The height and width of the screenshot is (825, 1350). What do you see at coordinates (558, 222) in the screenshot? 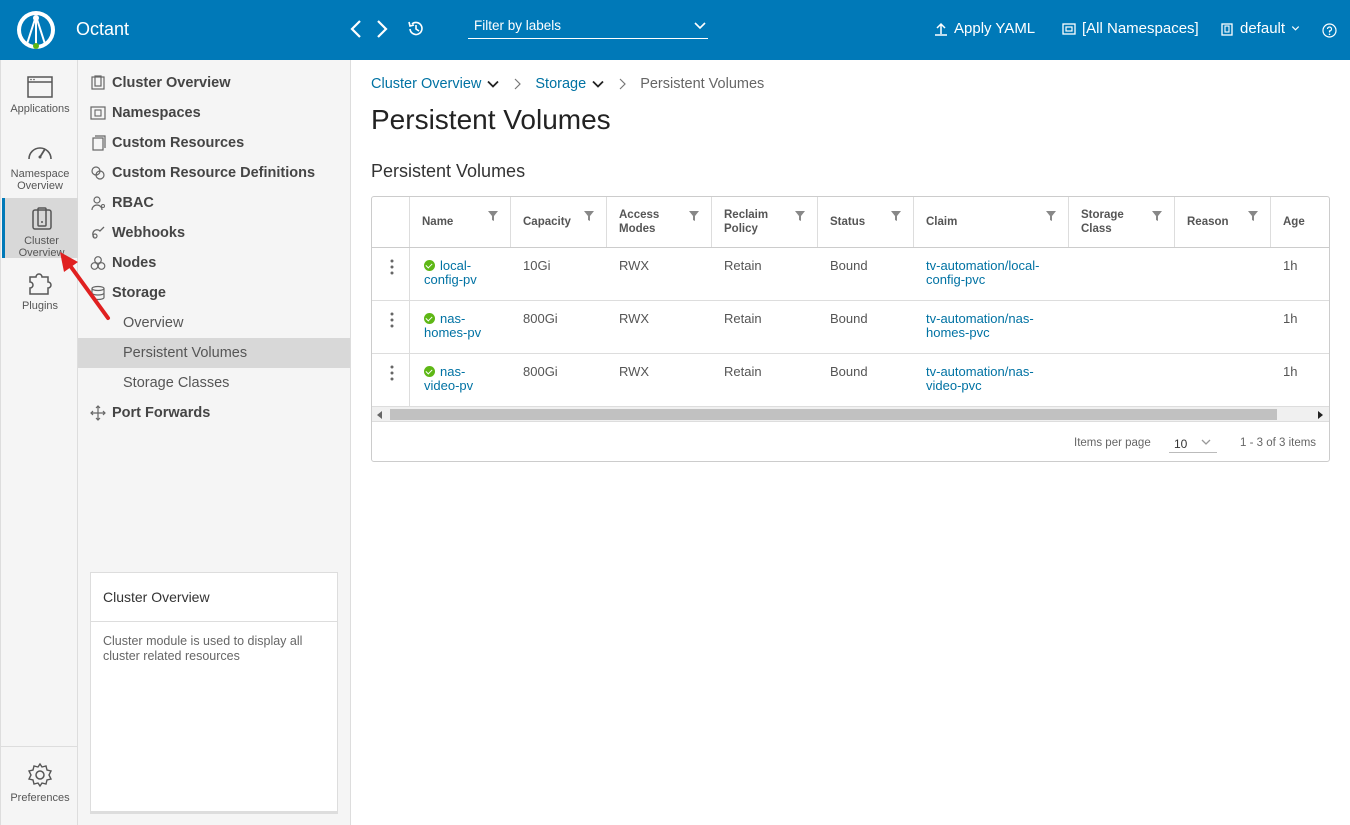
I see `column-header-capacity: Capacity` at bounding box center [558, 222].